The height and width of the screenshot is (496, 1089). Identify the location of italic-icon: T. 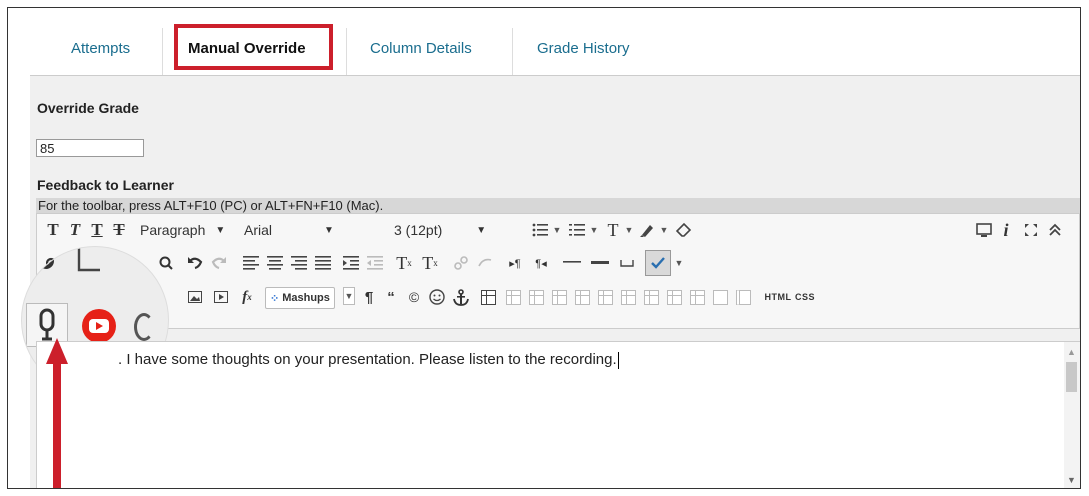
(75, 230).